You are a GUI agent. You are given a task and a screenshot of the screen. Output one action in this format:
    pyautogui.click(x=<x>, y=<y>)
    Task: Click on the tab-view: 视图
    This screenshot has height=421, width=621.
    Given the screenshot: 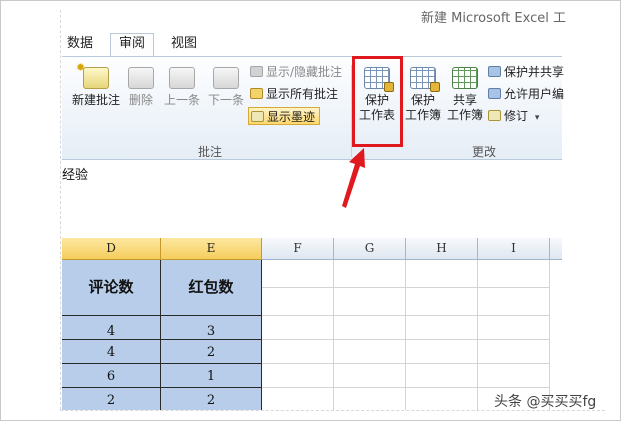 What is the action you would take?
    pyautogui.click(x=184, y=45)
    